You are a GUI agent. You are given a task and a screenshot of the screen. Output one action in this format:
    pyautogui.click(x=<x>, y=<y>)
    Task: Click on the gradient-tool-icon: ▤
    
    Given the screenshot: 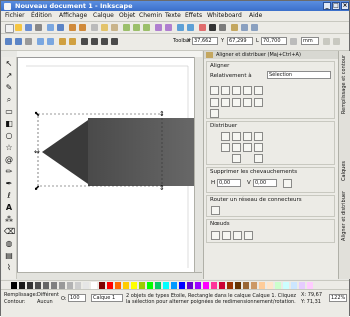 What is the action you would take?
    pyautogui.click(x=9, y=256)
    